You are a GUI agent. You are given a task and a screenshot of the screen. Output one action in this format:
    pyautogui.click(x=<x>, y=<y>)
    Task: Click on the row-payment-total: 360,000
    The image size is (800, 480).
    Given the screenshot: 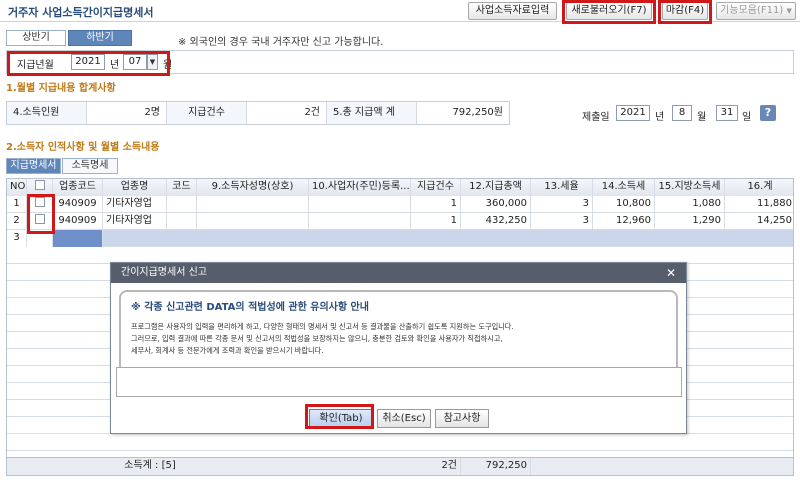 What is the action you would take?
    pyautogui.click(x=496, y=204)
    